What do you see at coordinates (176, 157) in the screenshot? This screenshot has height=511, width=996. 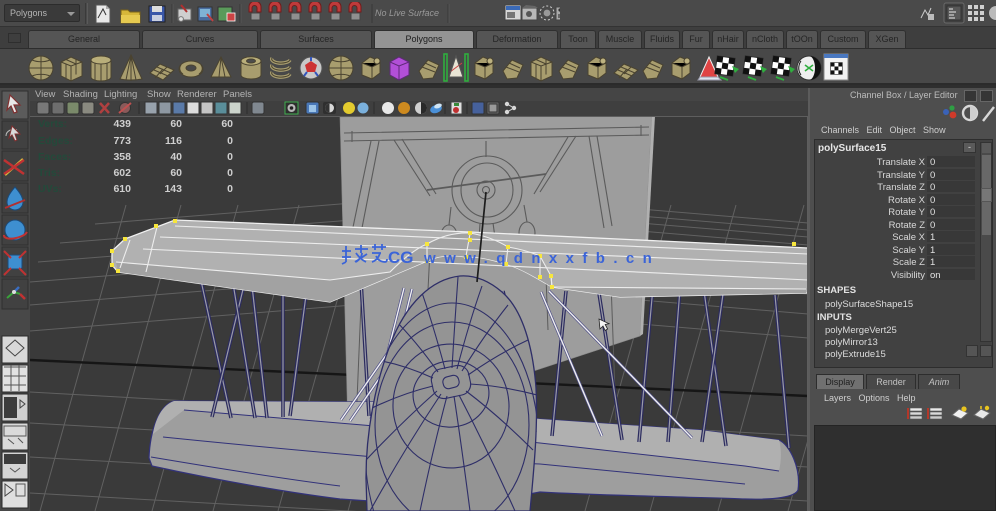 I see `svg-text: 40` at bounding box center [176, 157].